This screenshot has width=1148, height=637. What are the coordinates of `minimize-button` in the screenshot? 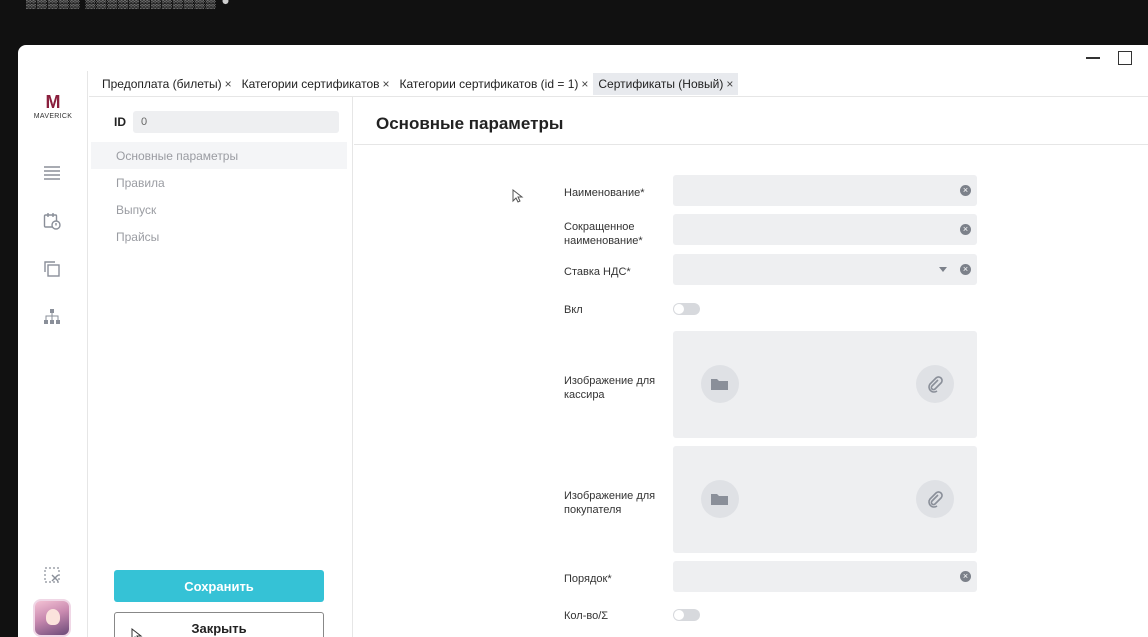 It's located at (1093, 58).